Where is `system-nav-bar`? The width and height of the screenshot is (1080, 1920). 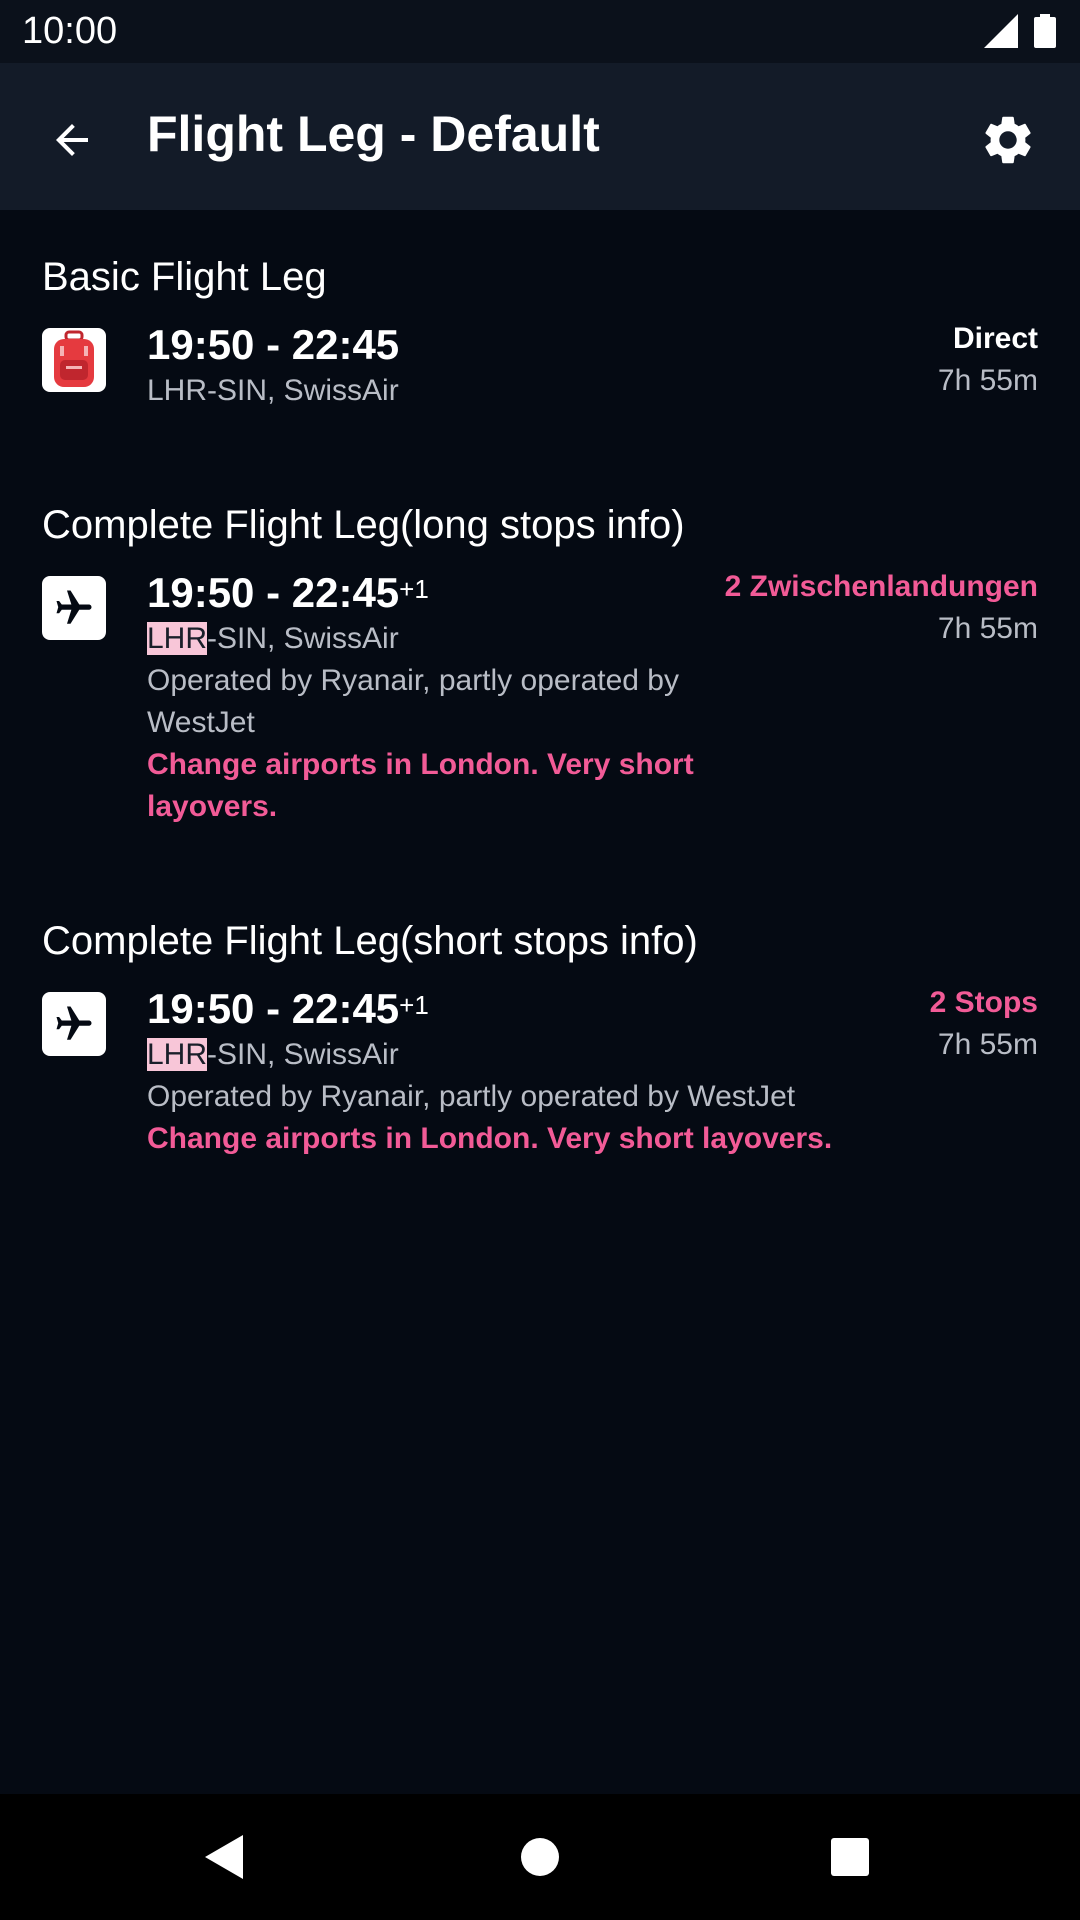 system-nav-bar is located at coordinates (540, 1857).